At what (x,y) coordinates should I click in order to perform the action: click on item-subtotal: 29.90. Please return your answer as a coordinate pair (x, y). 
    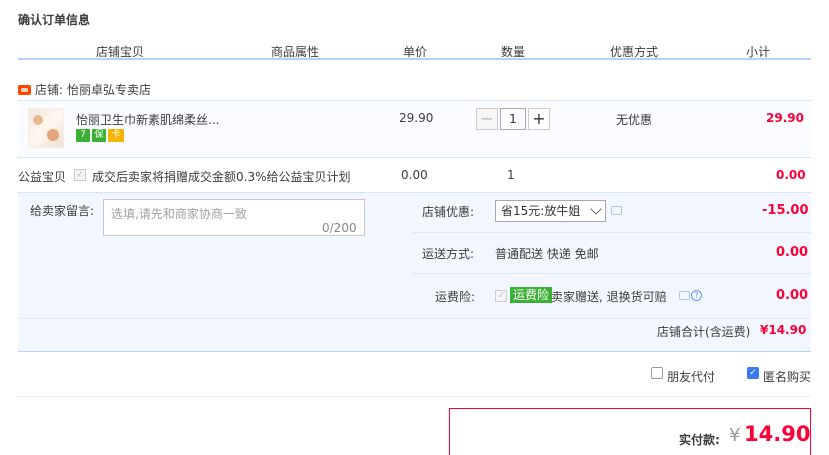
    Looking at the image, I should click on (785, 118).